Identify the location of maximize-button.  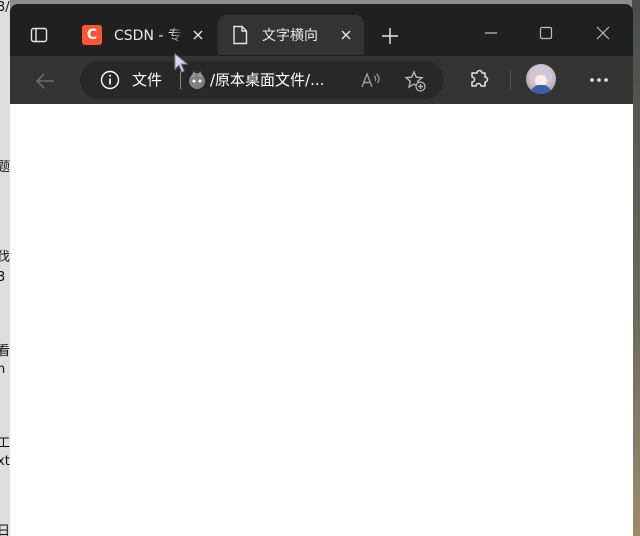
(546, 33).